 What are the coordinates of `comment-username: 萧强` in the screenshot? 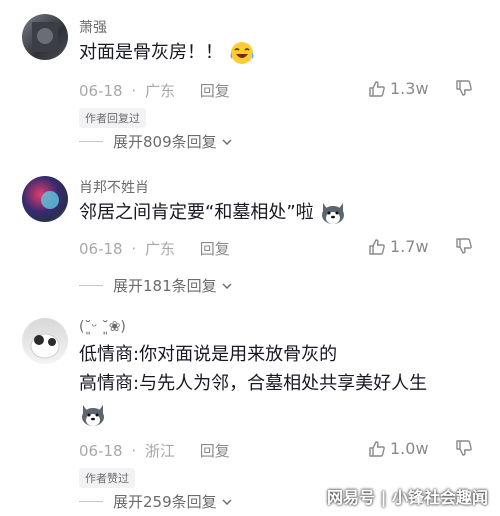 It's located at (93, 27).